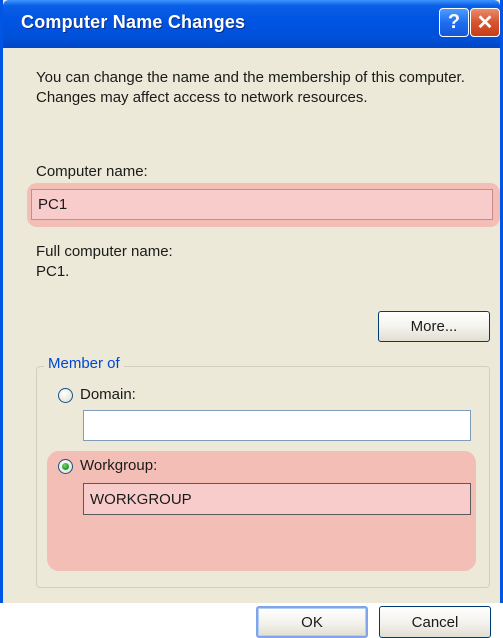 This screenshot has width=503, height=638. I want to click on close-icon: ✕, so click(485, 23).